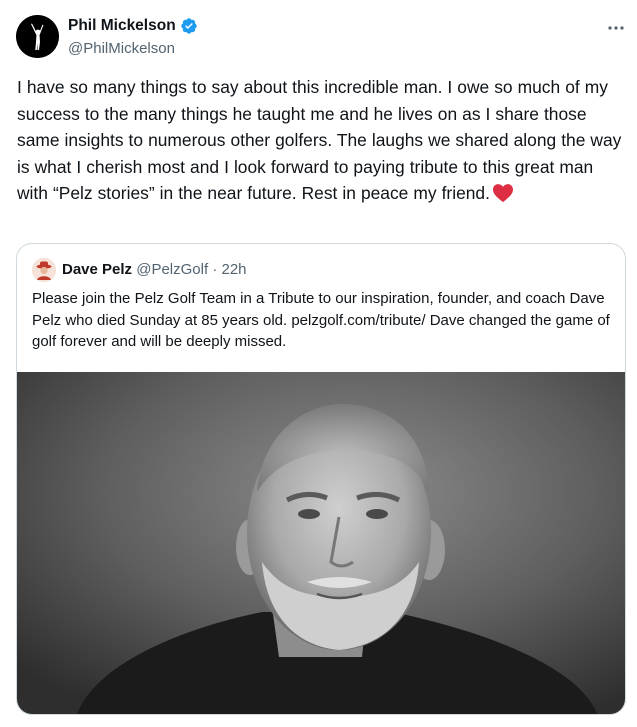 The height and width of the screenshot is (727, 637). What do you see at coordinates (121, 48) in the screenshot?
I see `author-handle: @PhilMickelson` at bounding box center [121, 48].